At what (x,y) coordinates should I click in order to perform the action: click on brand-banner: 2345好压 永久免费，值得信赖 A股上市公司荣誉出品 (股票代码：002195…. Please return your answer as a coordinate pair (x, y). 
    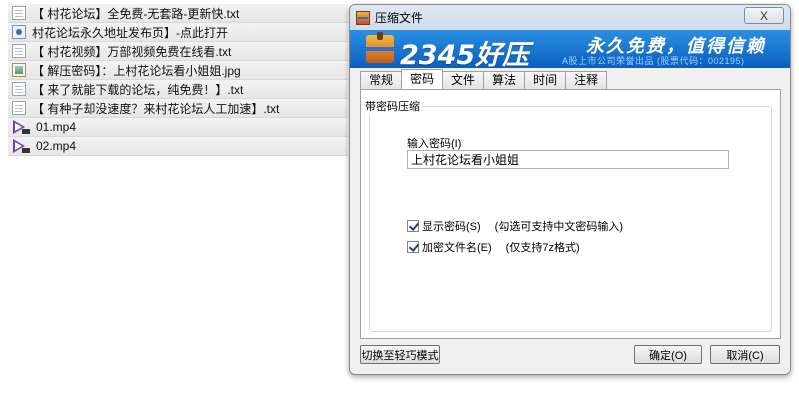
    Looking at the image, I should click on (570, 49).